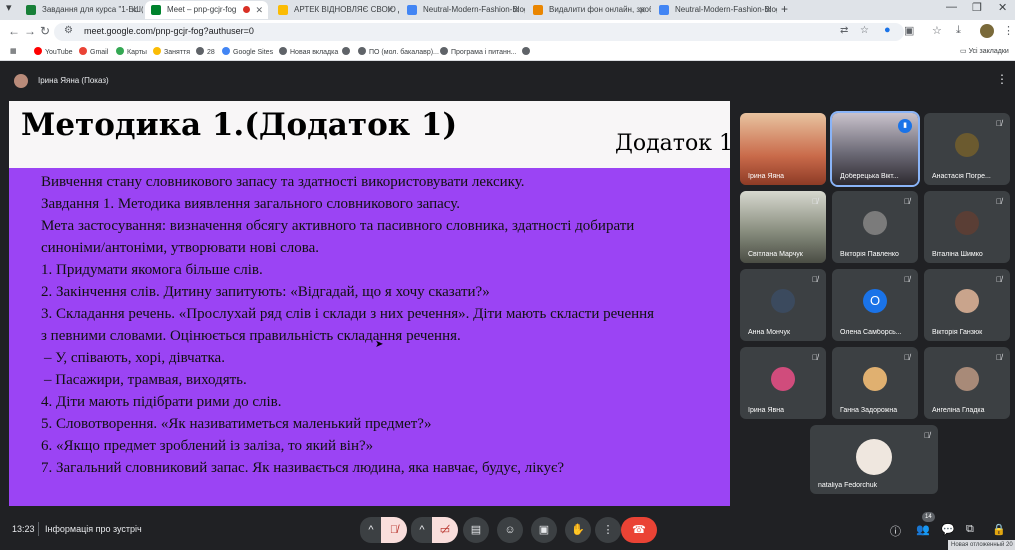 The image size is (1015, 550). Describe the element at coordinates (206, 10) in the screenshot. I see `tab-meet: Meet – pnp-gcjr-fog ✕` at that location.